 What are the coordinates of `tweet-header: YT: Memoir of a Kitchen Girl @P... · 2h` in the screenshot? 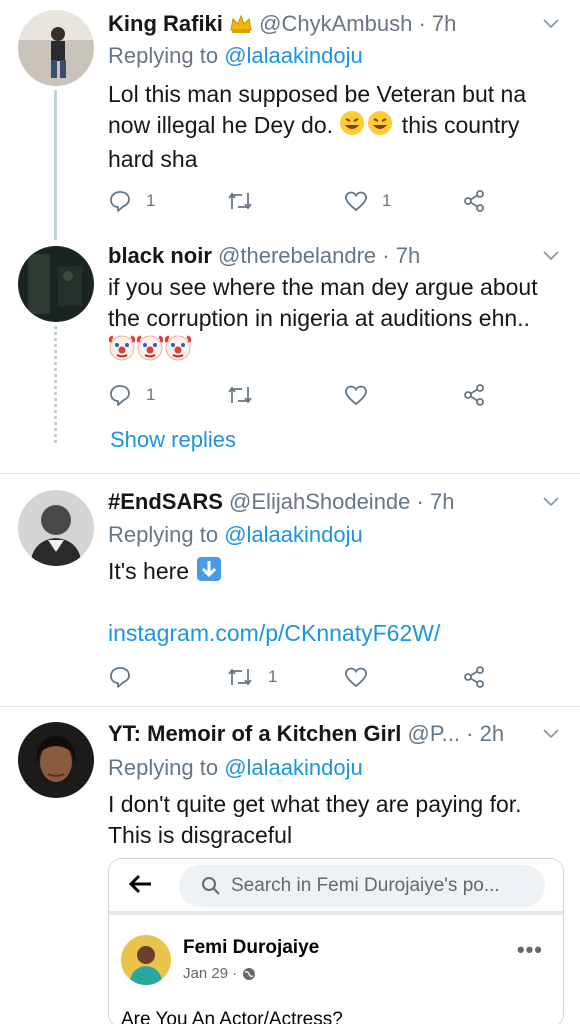 It's located at (324, 734).